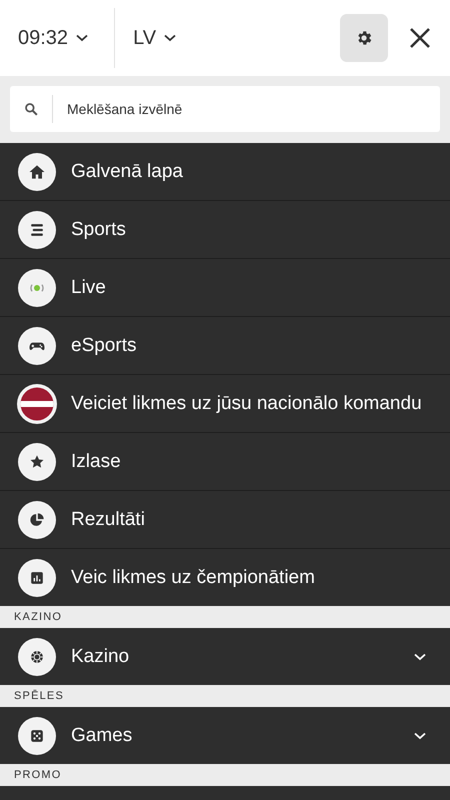  Describe the element at coordinates (56, 38) in the screenshot. I see `time-dropdown: 09:32` at that location.